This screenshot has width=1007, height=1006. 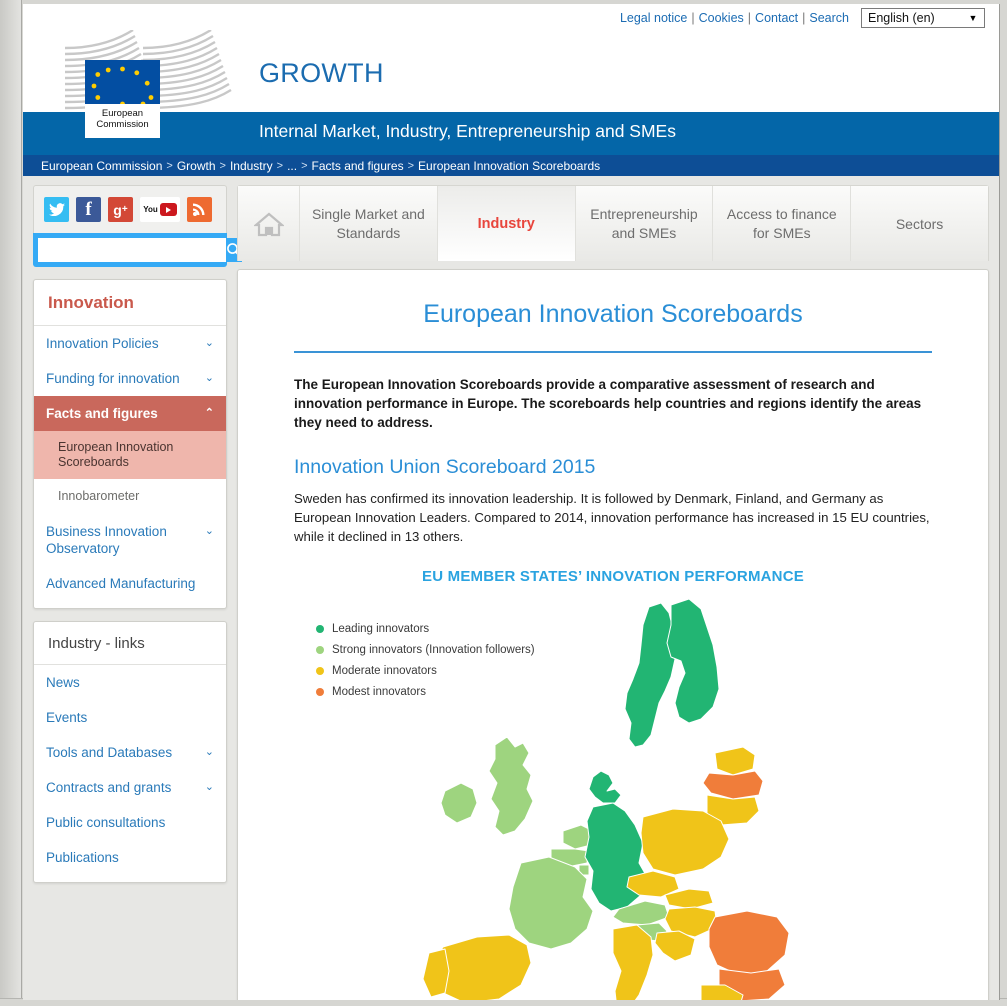 I want to click on region-romania, so click(x=749, y=943).